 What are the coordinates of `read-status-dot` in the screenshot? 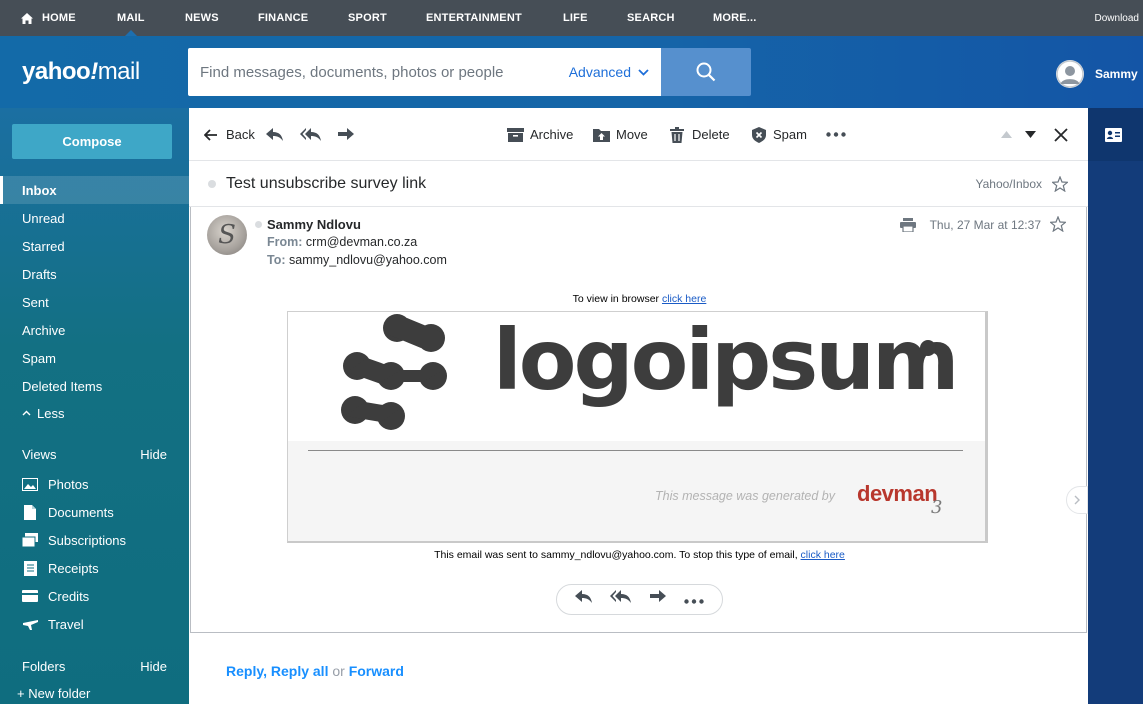 It's located at (212, 184).